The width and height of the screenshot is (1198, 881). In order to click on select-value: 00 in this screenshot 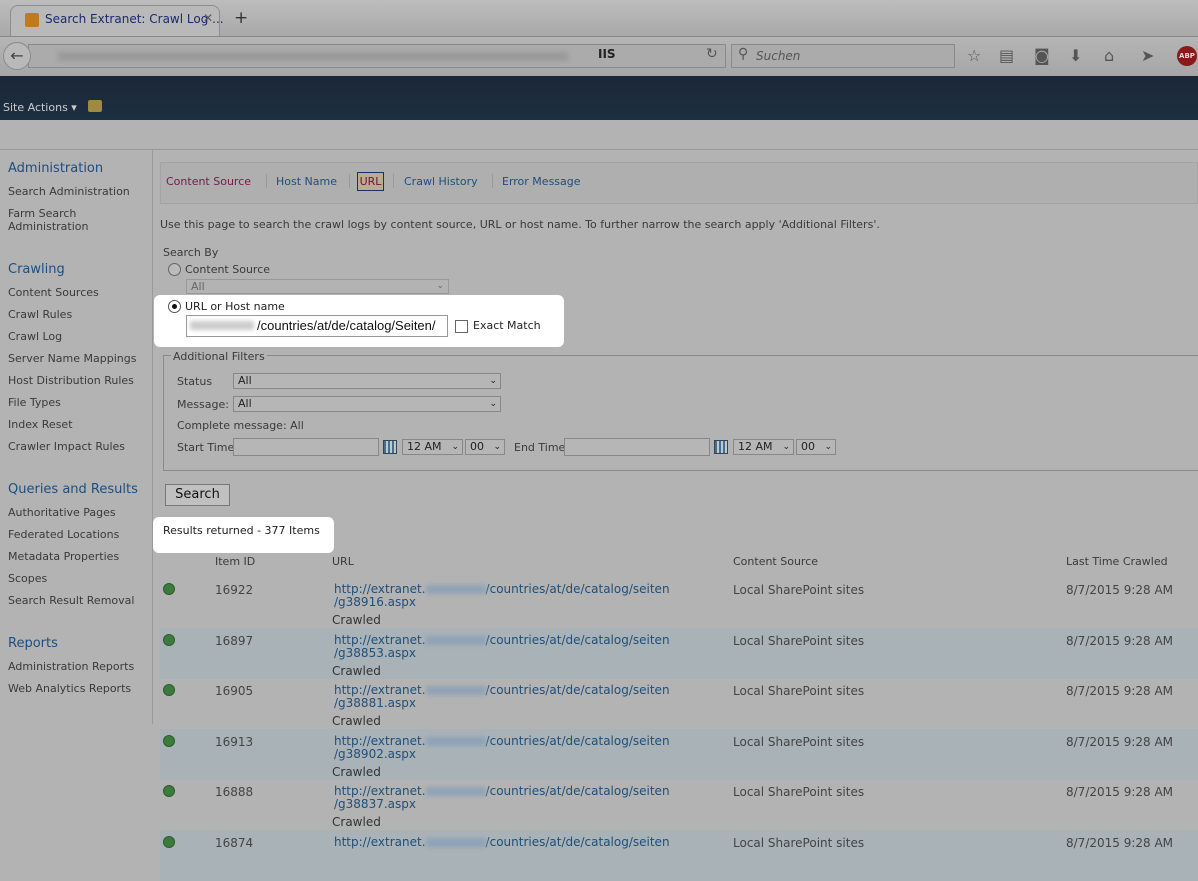, I will do `click(808, 446)`.